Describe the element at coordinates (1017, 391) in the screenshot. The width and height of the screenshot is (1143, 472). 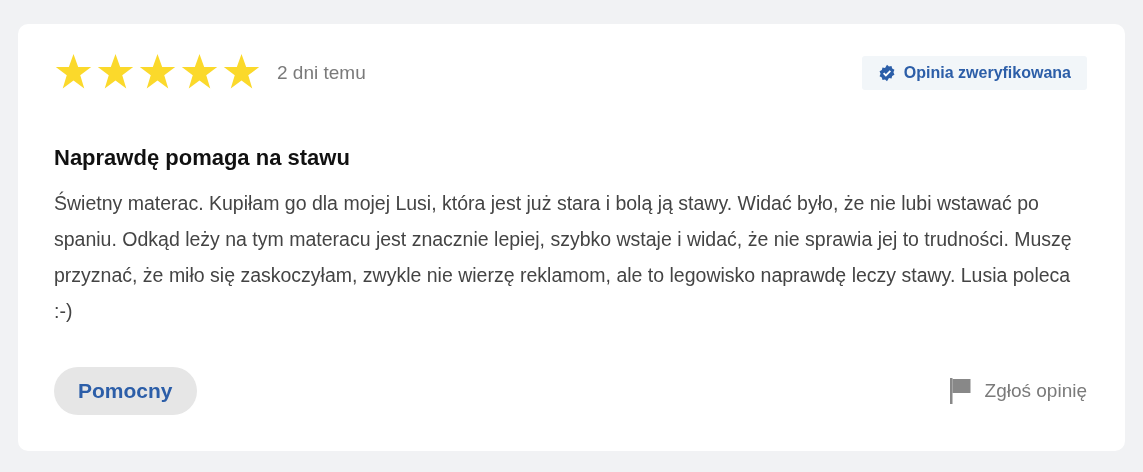
I see `report-link: Zgłoś opinię` at that location.